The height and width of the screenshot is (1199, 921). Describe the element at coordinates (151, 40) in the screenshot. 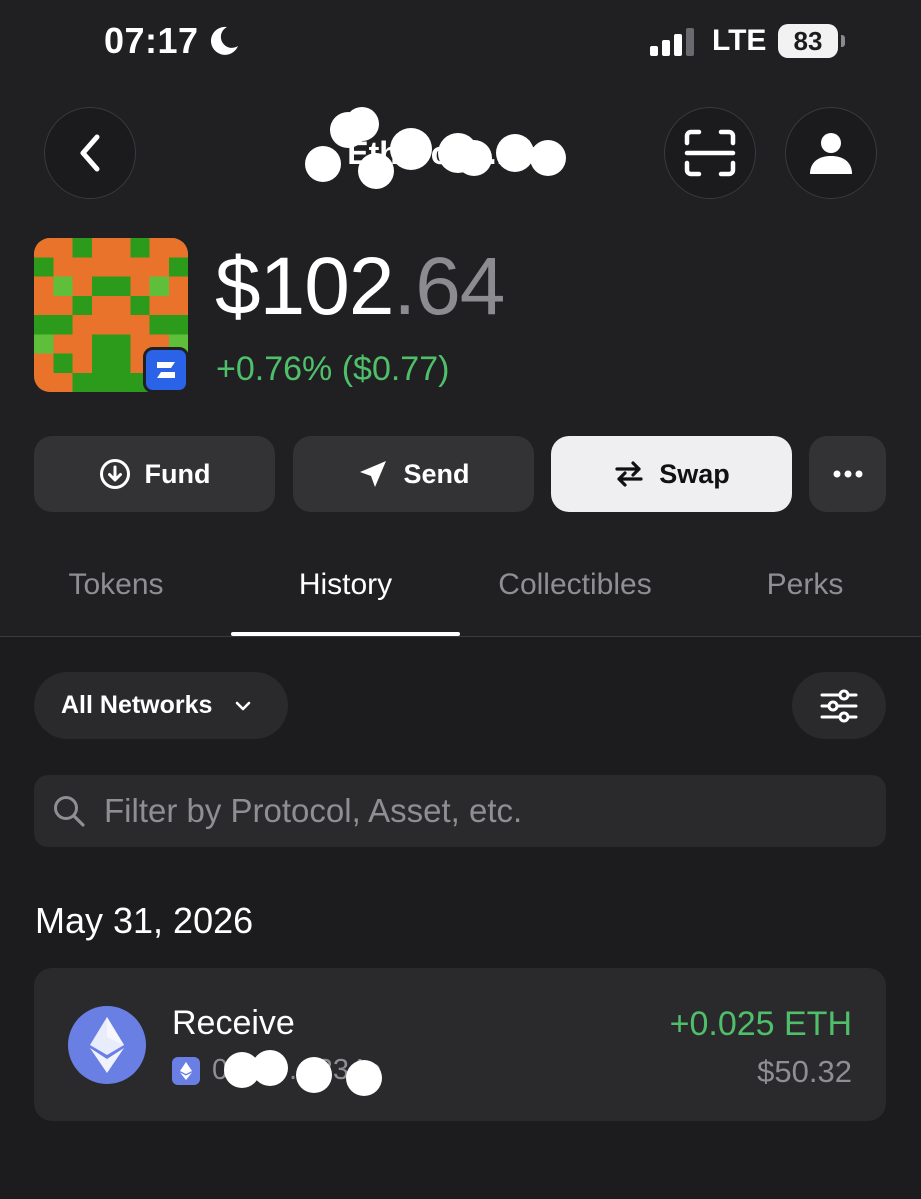

I see `status-time: 07:17` at that location.